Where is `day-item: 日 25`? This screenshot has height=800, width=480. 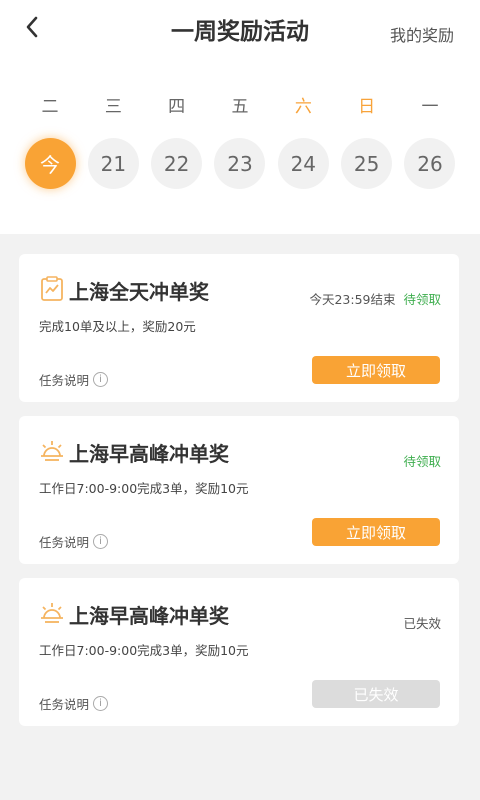
day-item: 日 25 is located at coordinates (367, 142).